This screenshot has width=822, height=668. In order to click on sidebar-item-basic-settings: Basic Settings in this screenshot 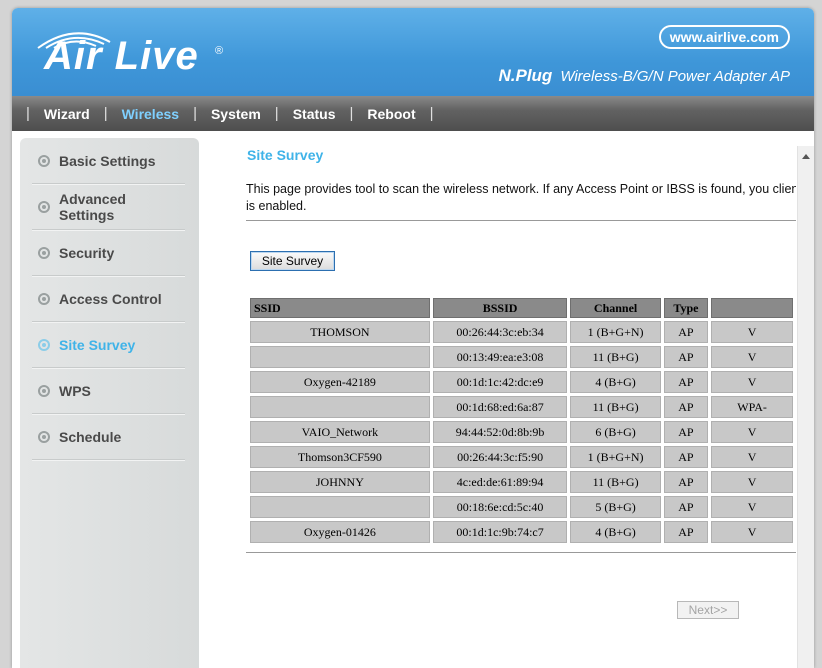, I will do `click(108, 161)`.